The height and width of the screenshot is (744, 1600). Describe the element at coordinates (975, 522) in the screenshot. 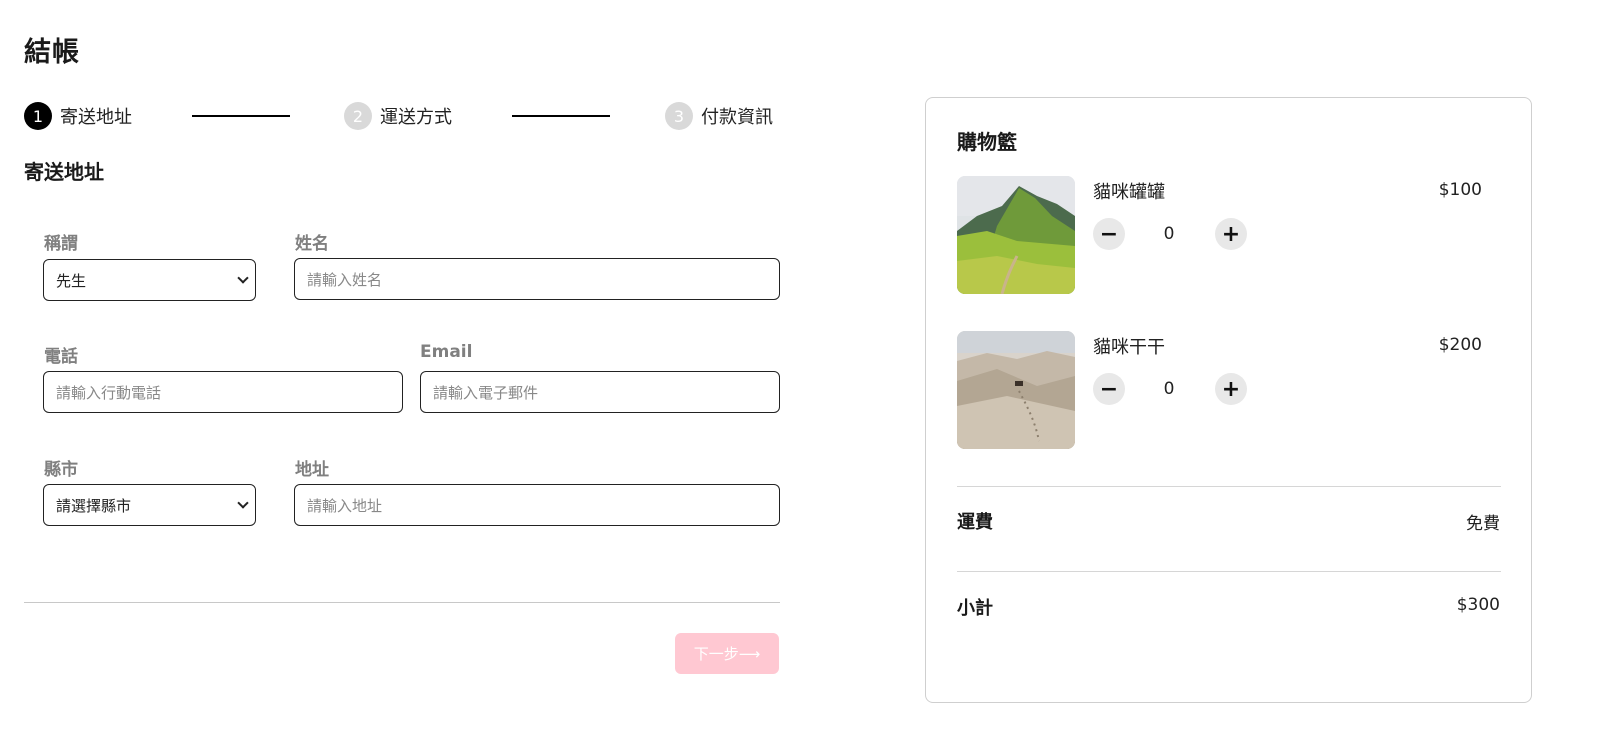

I see `shipping-label: 運費` at that location.